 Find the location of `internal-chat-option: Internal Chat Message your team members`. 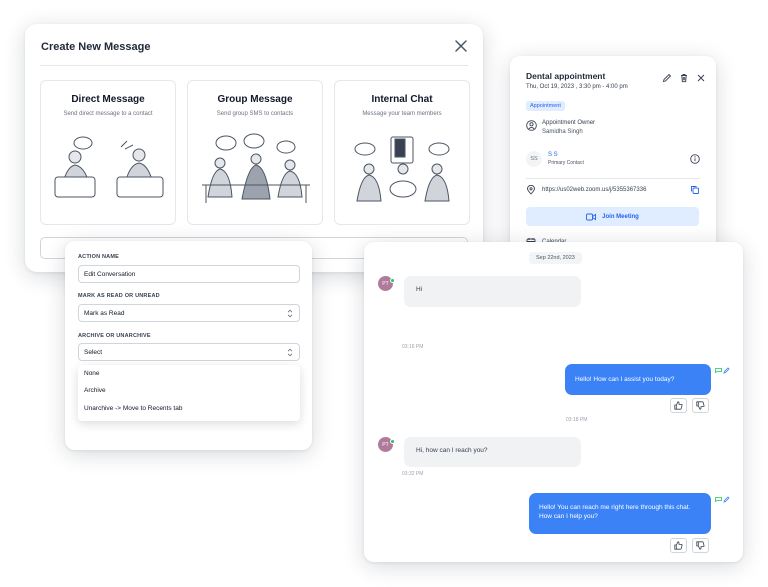

internal-chat-option: Internal Chat Message your team members is located at coordinates (402, 152).